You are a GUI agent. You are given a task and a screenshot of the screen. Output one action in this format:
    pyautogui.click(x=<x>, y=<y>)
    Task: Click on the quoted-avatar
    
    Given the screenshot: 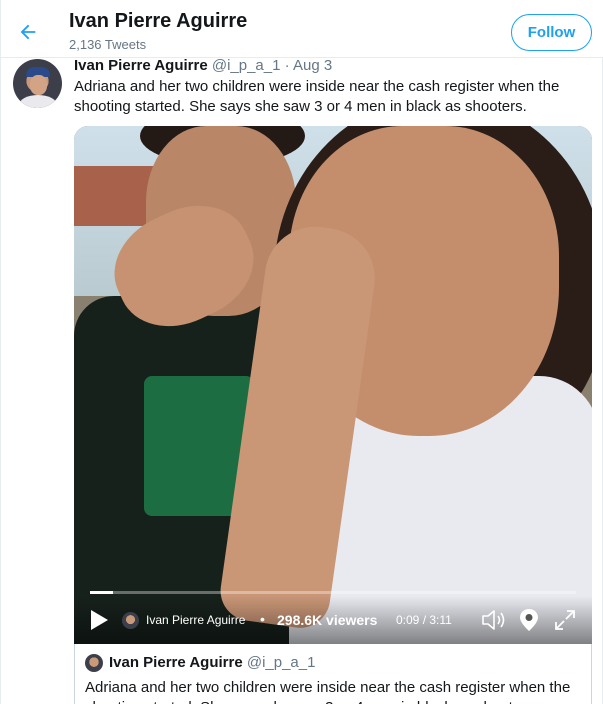 What is the action you would take?
    pyautogui.click(x=94, y=663)
    